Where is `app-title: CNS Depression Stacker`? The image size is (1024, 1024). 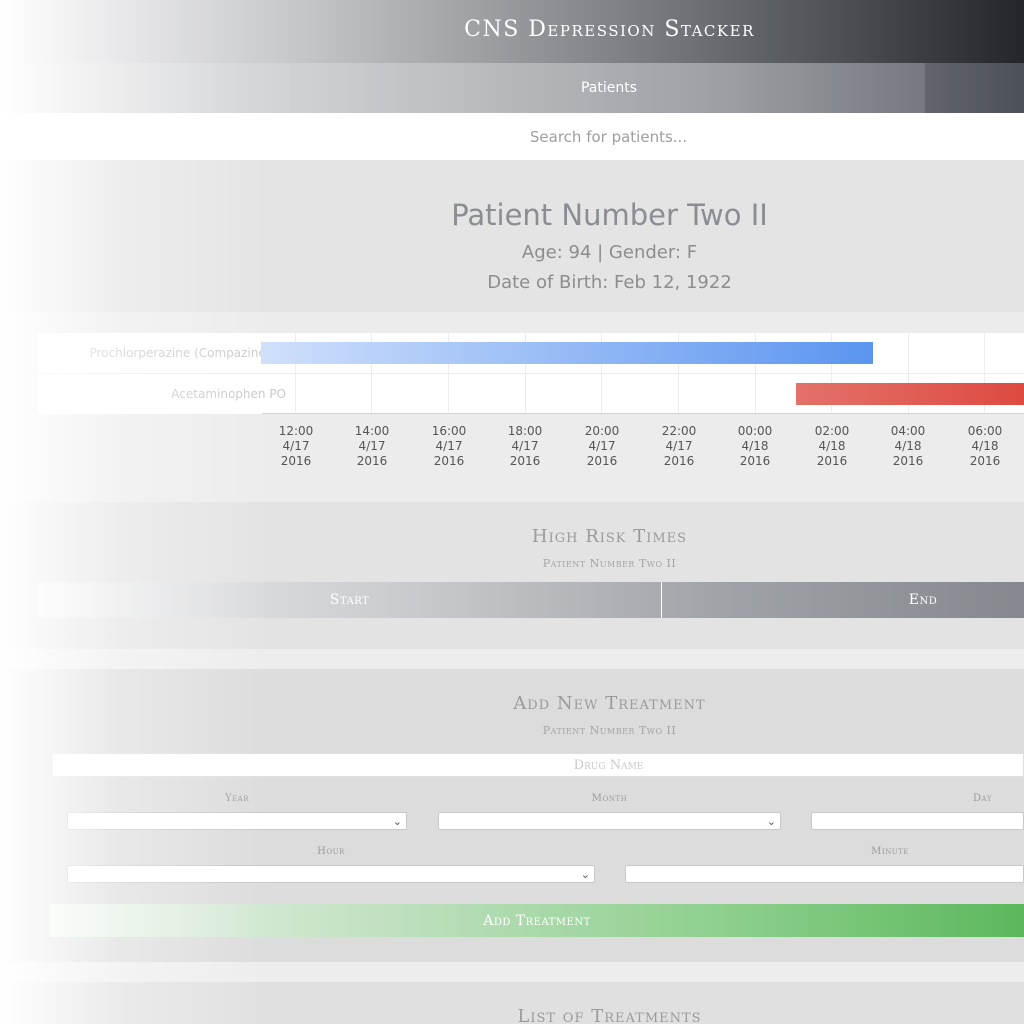
app-title: CNS Depression Stacker is located at coordinates (609, 29).